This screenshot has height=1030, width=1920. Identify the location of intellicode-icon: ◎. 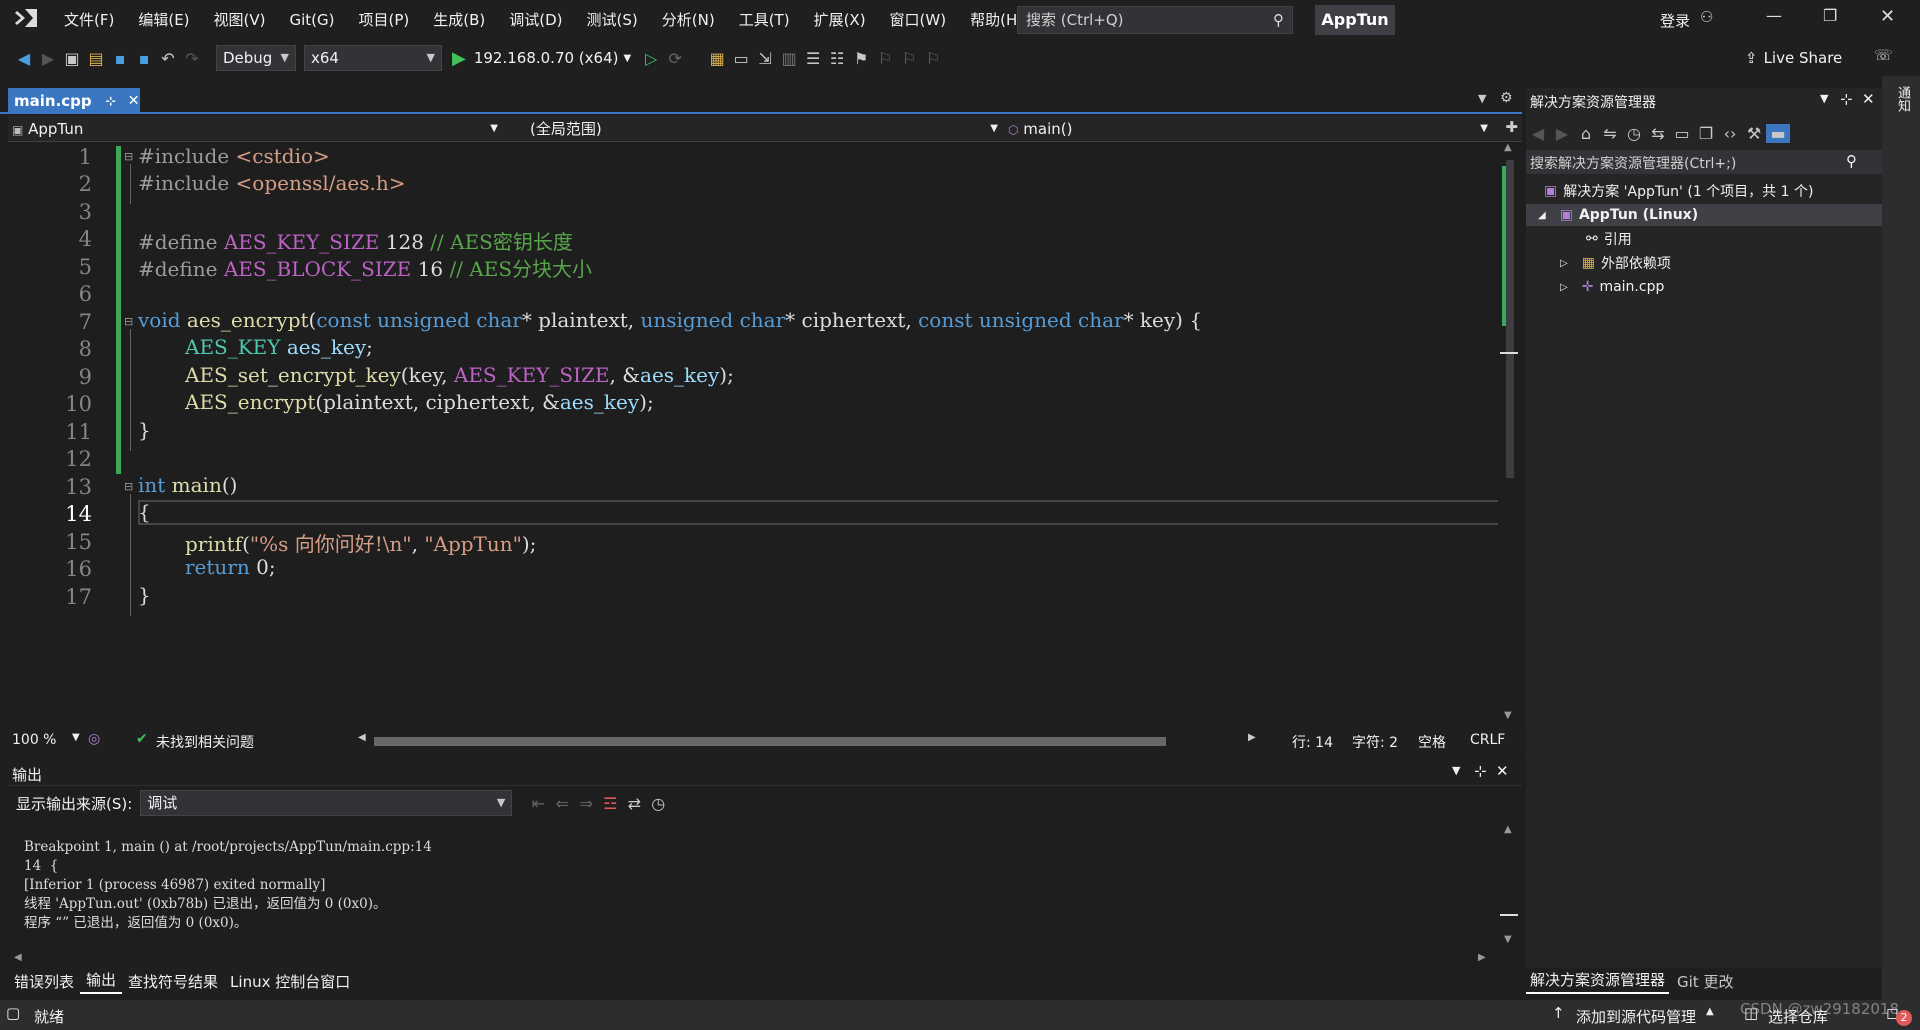
(94, 739).